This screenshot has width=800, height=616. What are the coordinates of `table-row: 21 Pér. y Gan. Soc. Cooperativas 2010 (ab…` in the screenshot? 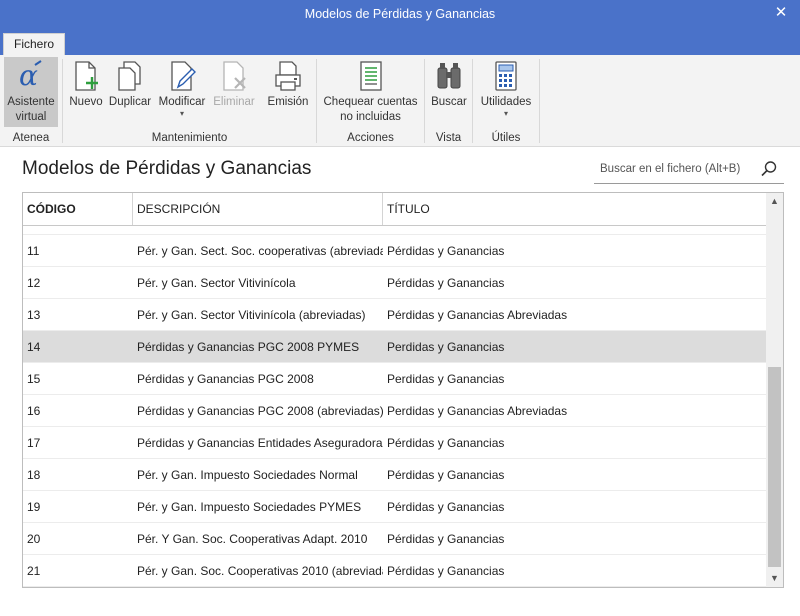 It's located at (395, 571).